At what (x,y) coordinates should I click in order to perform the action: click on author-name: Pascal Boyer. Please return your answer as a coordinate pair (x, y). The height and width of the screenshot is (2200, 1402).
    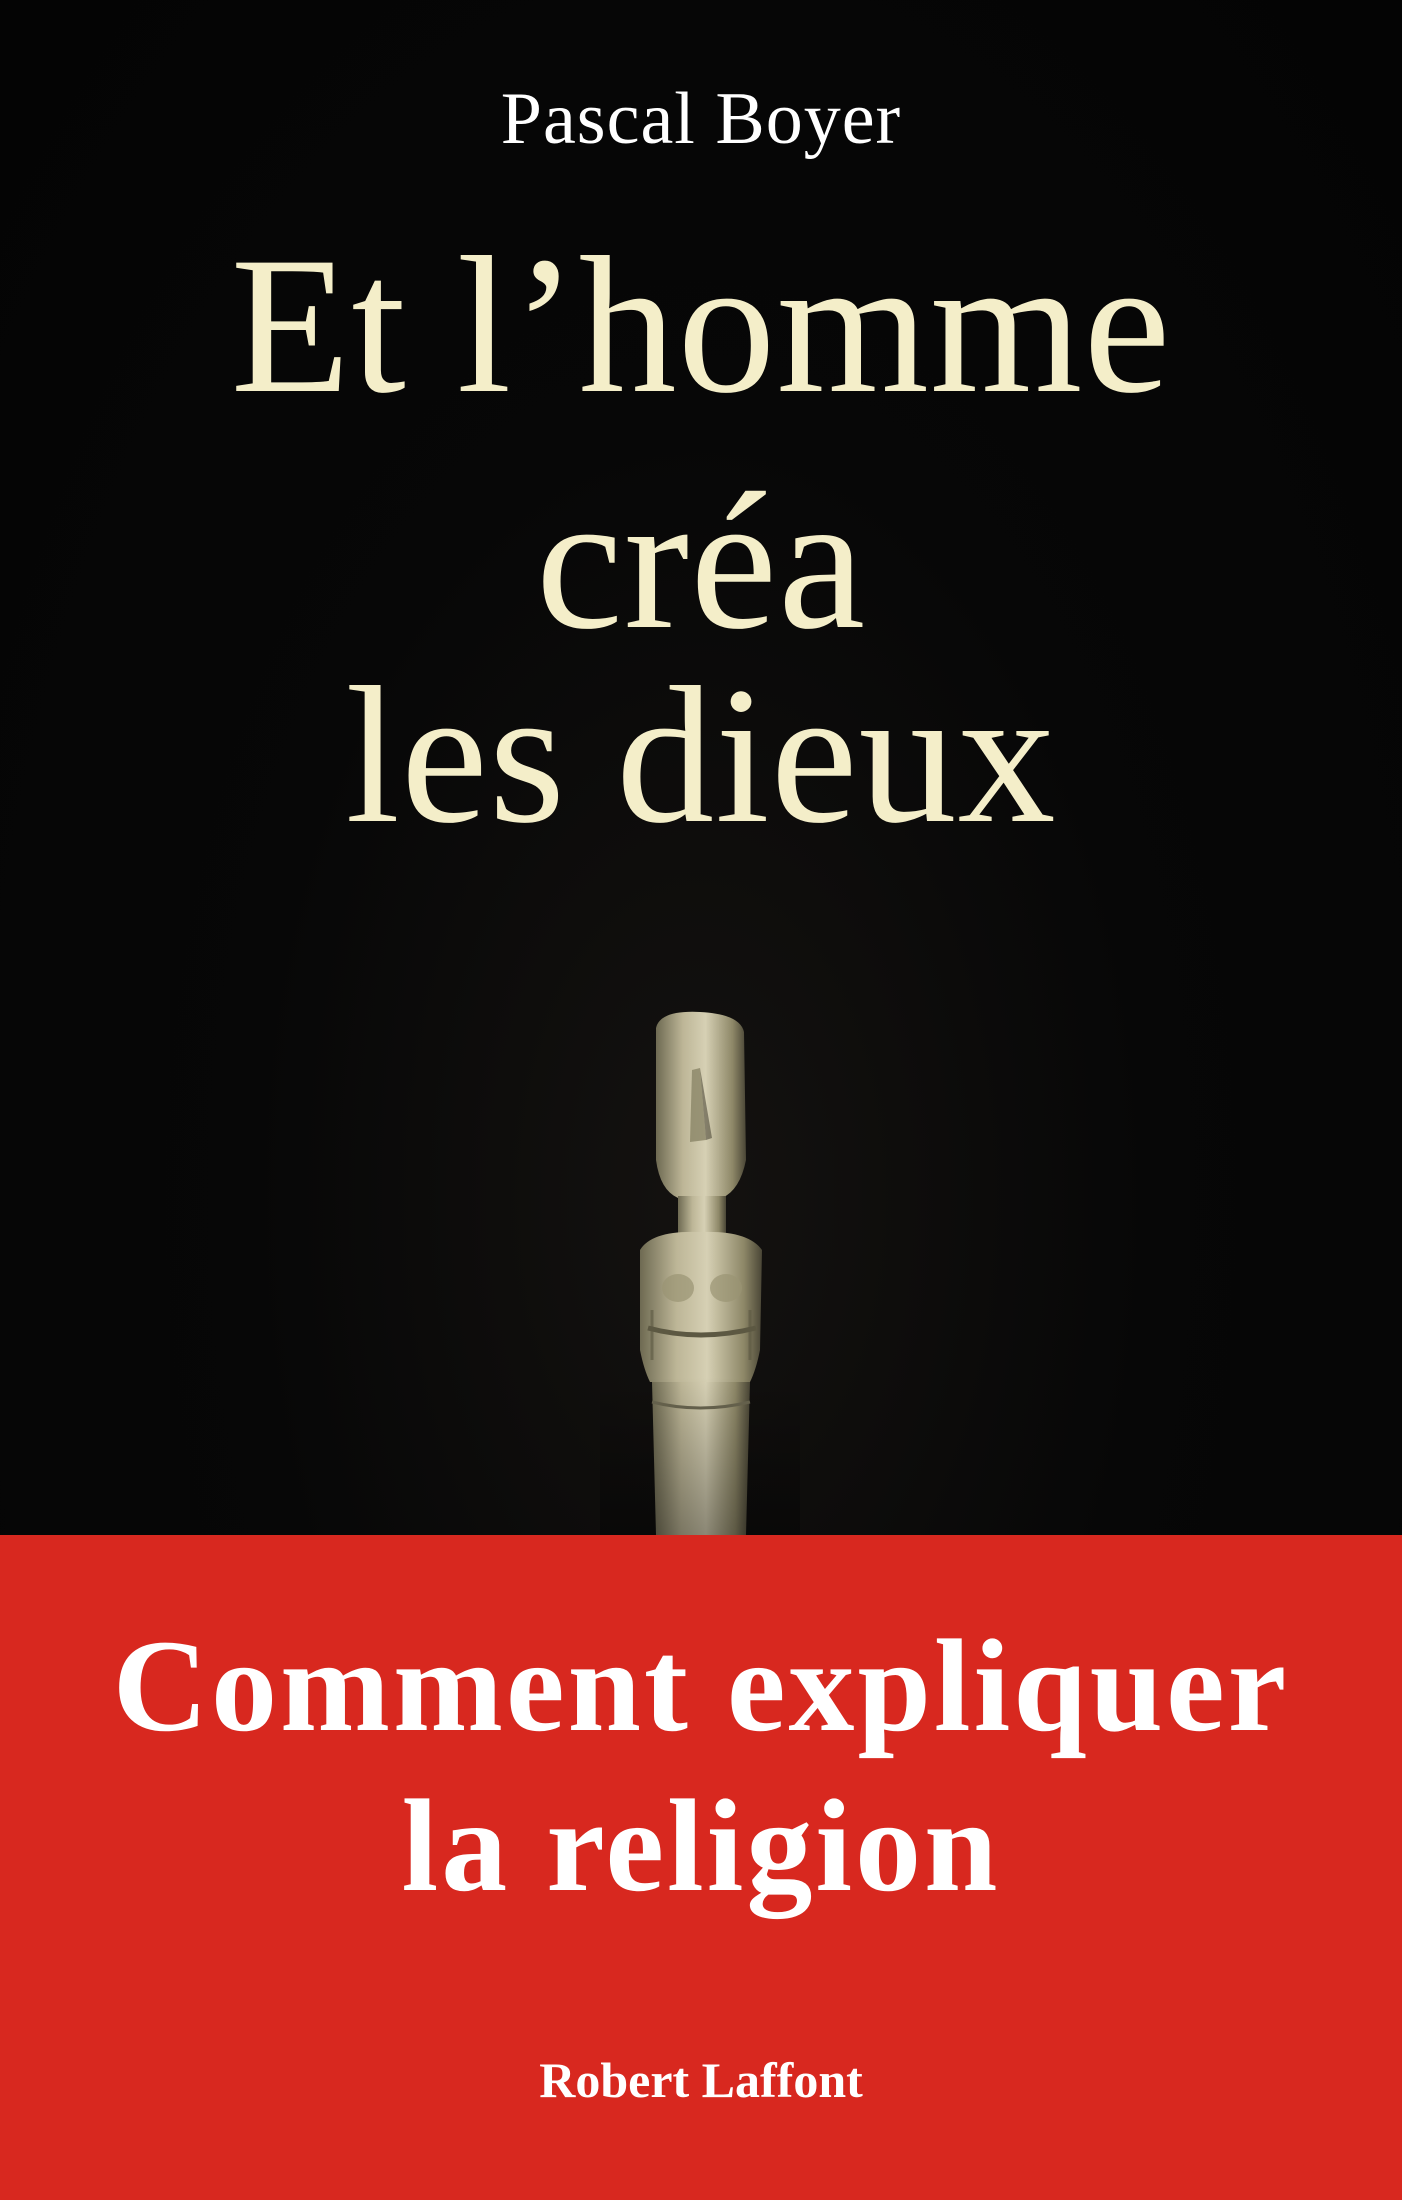
    Looking at the image, I should click on (701, 119).